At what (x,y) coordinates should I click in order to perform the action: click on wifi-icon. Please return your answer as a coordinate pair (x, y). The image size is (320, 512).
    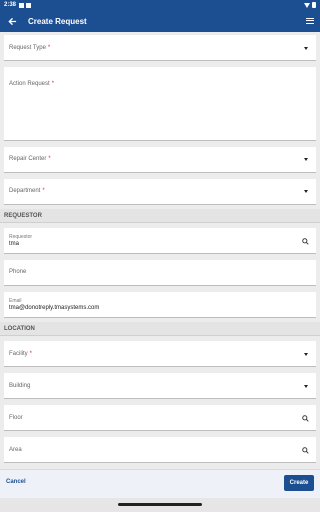
    Looking at the image, I should click on (307, 5).